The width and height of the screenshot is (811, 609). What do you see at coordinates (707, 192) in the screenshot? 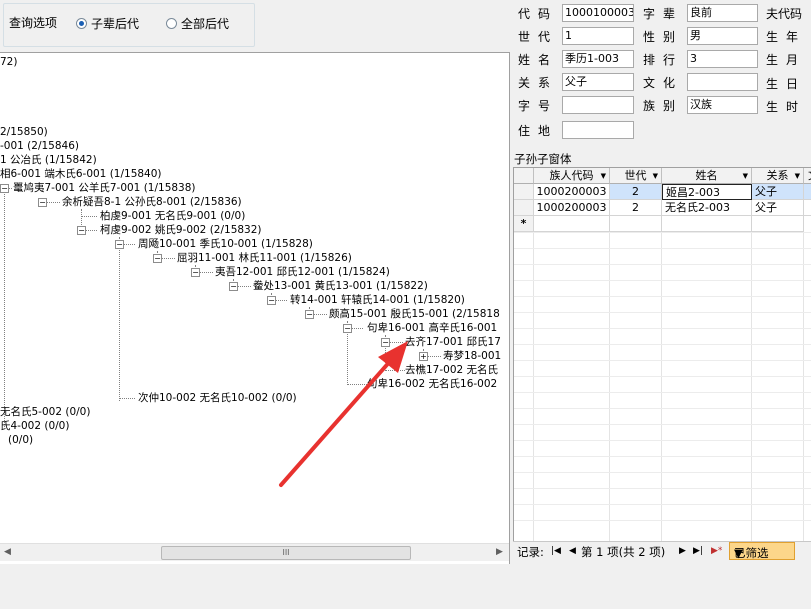
I see `cell-name: 姬昌2-003` at bounding box center [707, 192].